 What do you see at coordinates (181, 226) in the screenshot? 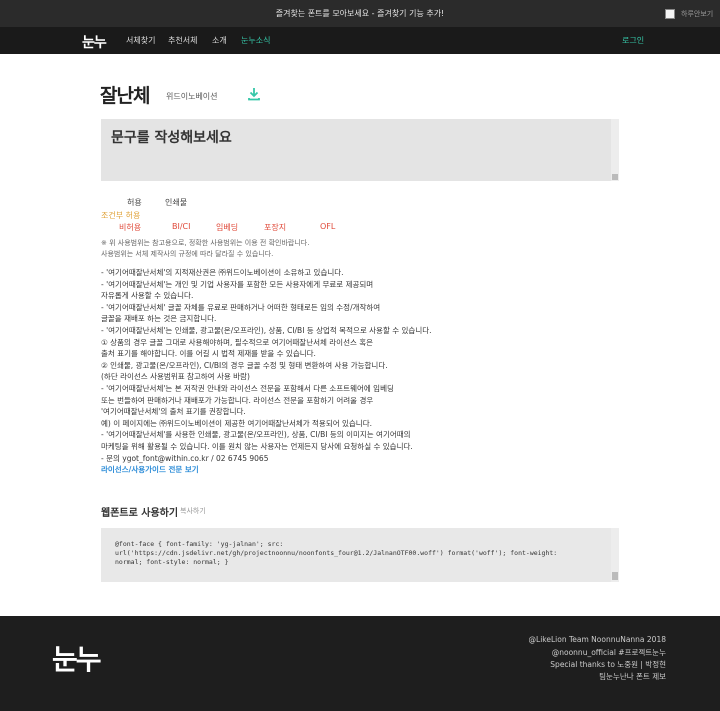
I see `license-bici: BI/CI` at bounding box center [181, 226].